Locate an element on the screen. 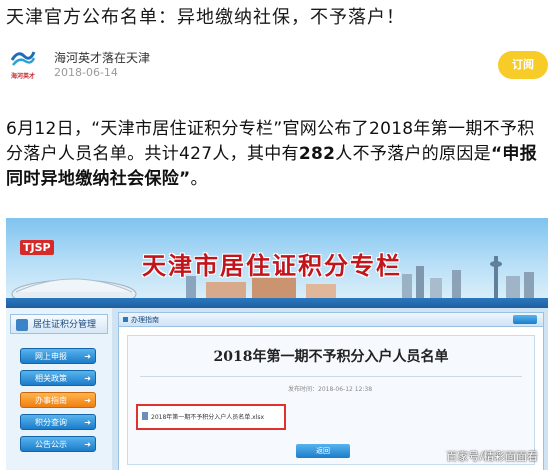 This screenshot has height=474, width=554. attachment-filename: 2018年第一期不予积分入户人员名单.xlsx is located at coordinates (208, 417).